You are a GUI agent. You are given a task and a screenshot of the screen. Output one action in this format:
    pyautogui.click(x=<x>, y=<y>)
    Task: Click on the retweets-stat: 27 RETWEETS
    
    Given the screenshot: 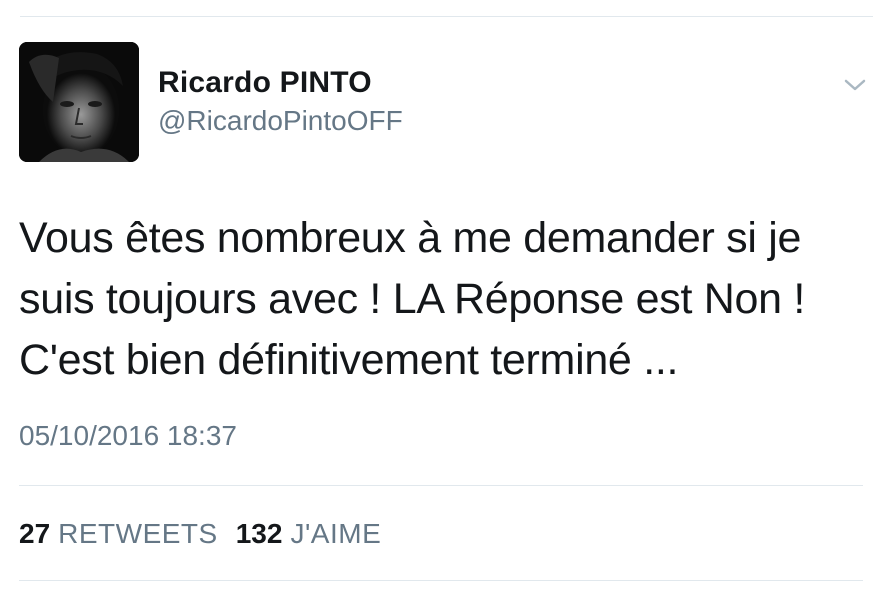 What is the action you would take?
    pyautogui.click(x=118, y=534)
    